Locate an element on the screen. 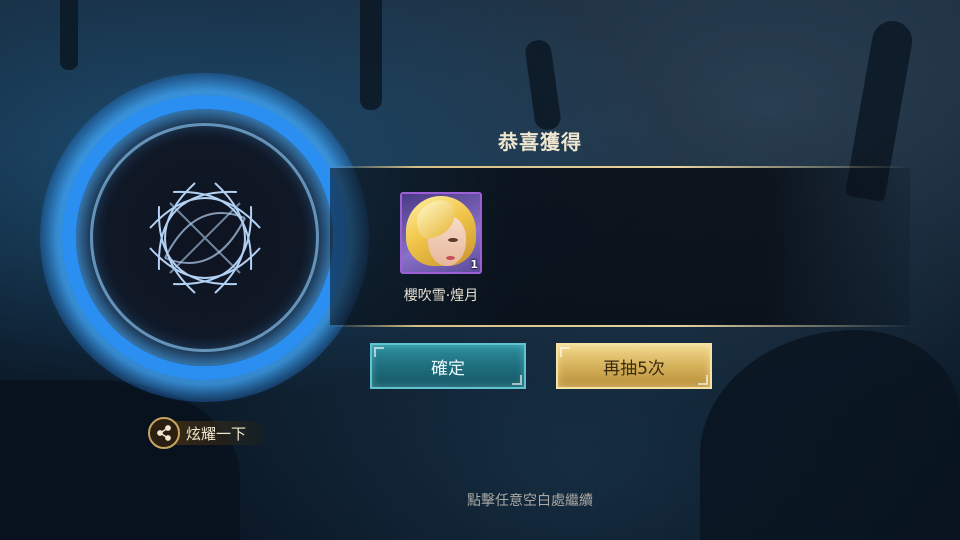  continue-hint: 點擊任意空白處繼續 is located at coordinates (530, 501).